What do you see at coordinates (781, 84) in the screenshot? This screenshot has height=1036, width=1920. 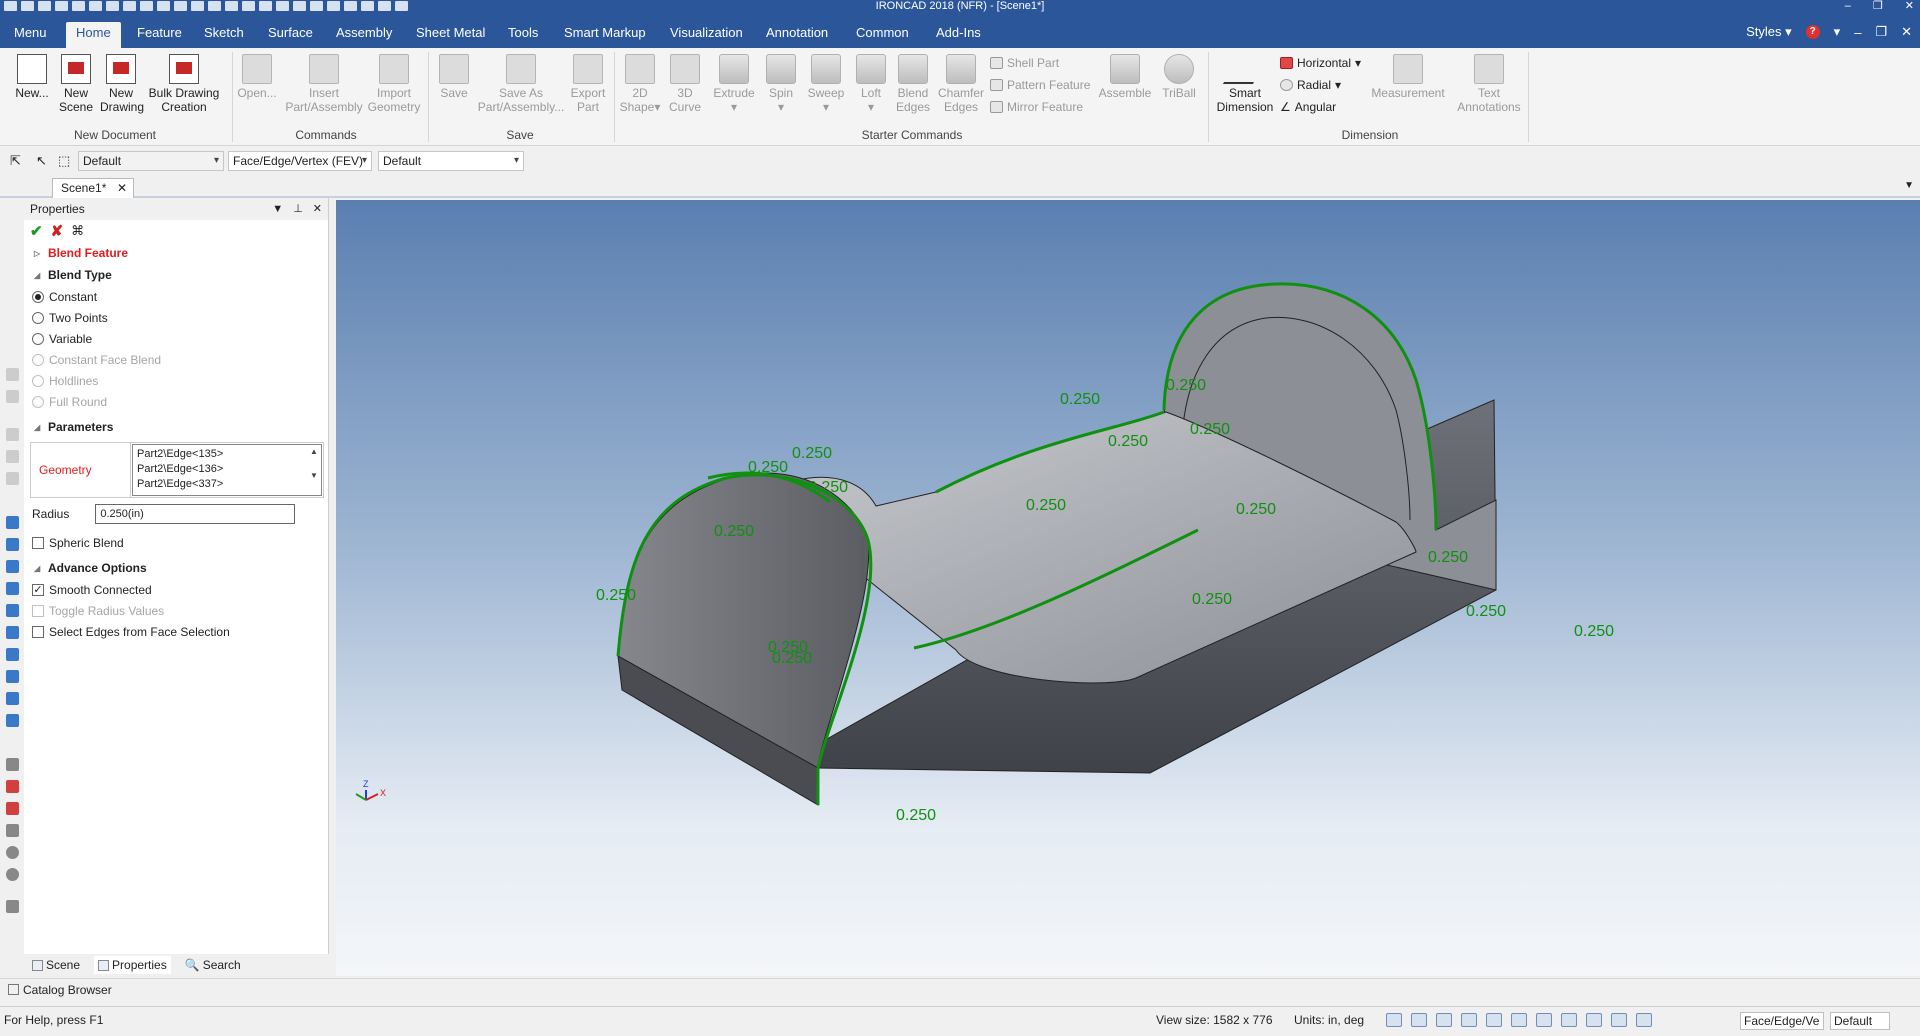 I see `spin-button: Spin ▾` at bounding box center [781, 84].